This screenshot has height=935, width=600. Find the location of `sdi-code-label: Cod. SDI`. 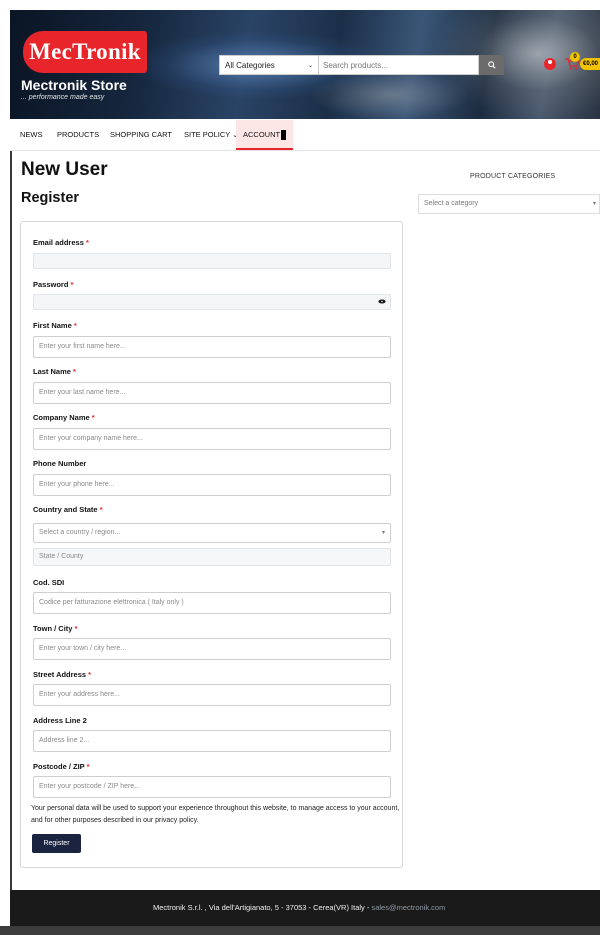

sdi-code-label: Cod. SDI is located at coordinates (49, 582).